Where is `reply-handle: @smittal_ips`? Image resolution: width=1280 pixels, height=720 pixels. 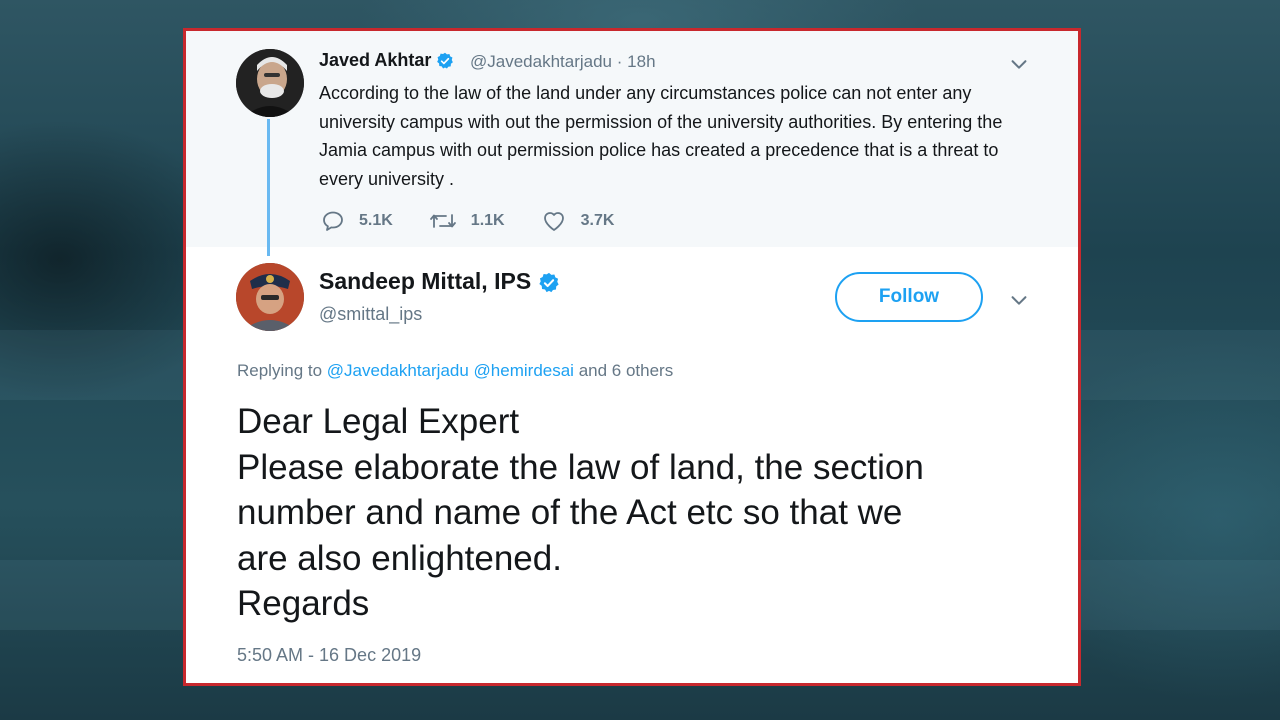
reply-handle: @smittal_ips is located at coordinates (370, 314).